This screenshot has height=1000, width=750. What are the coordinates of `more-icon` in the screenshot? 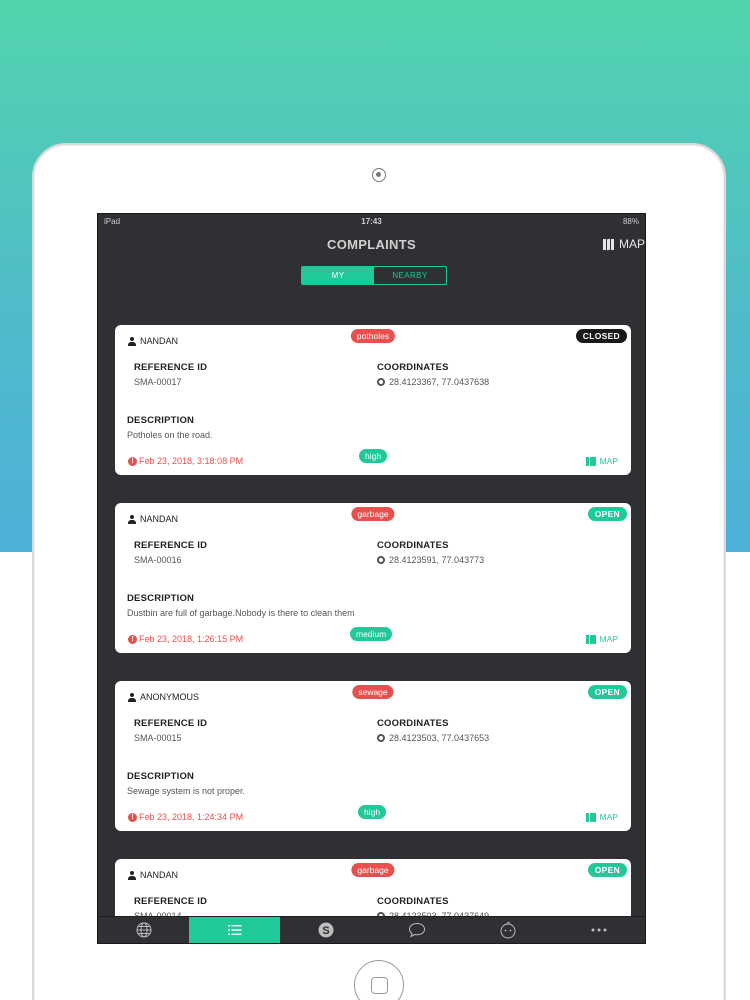 It's located at (599, 930).